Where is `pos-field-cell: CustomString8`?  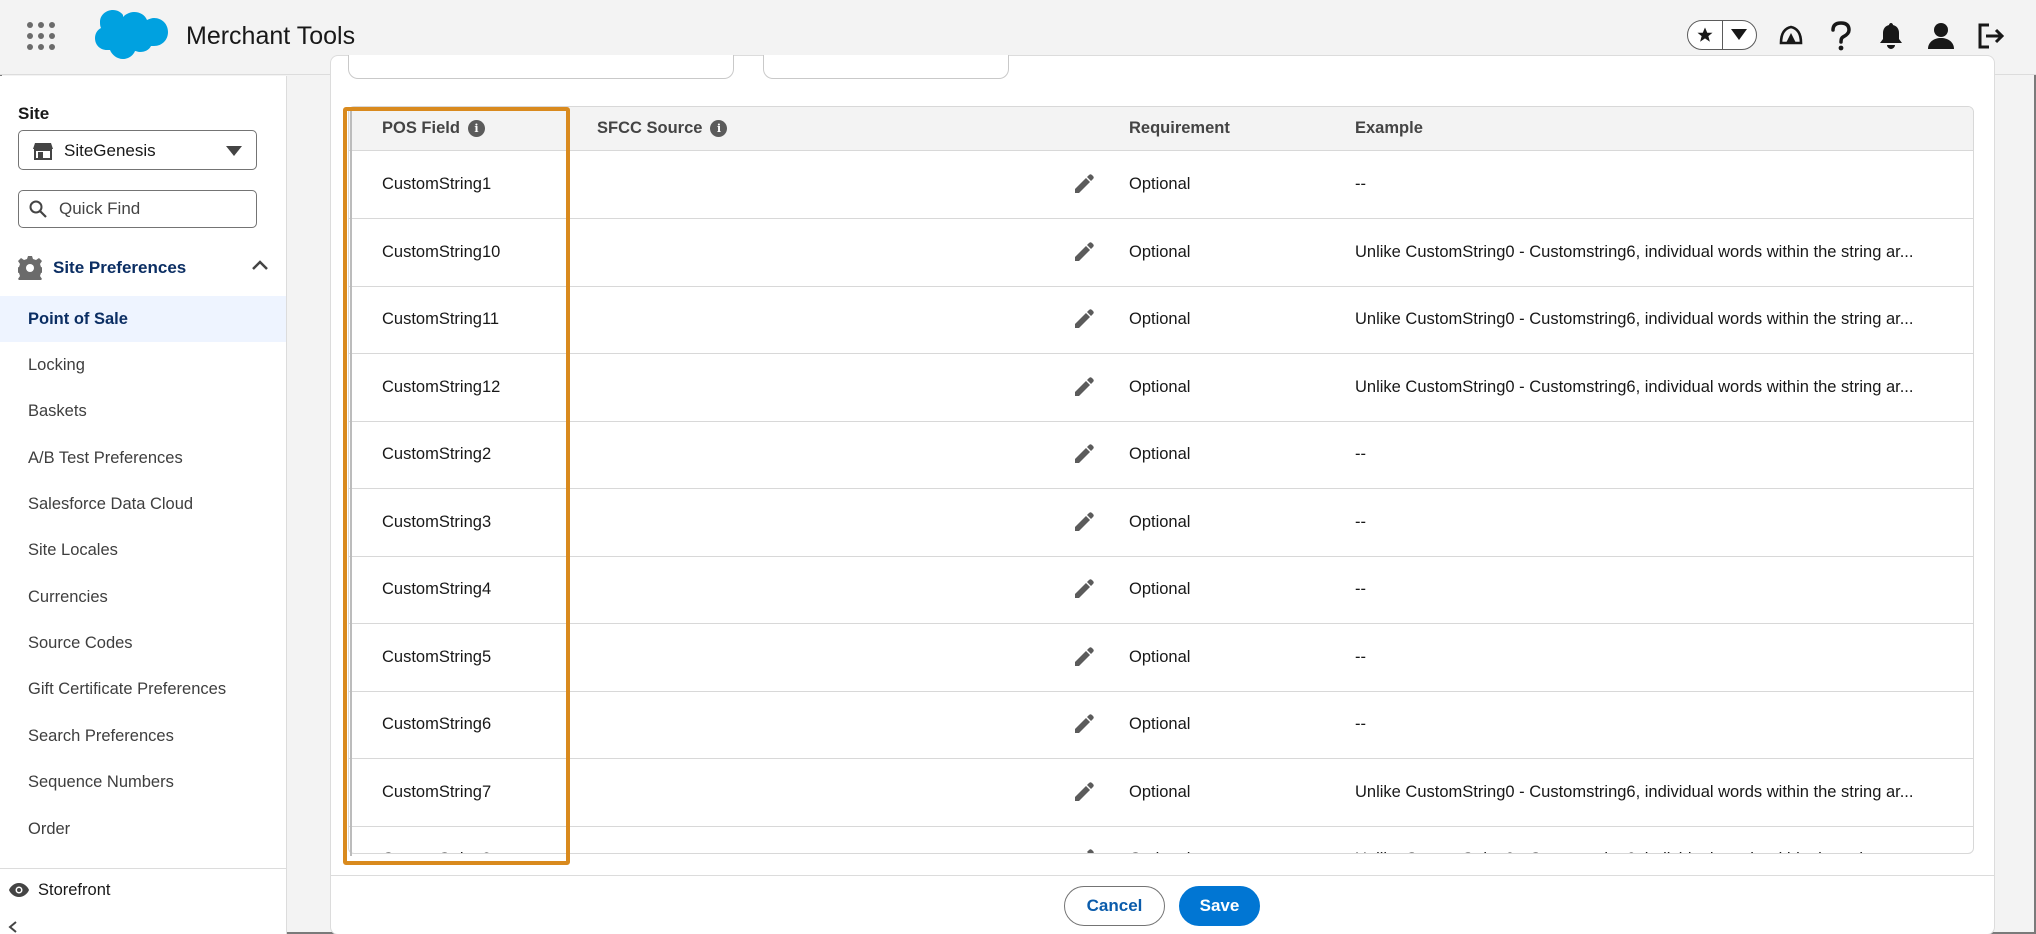 pos-field-cell: CustomString8 is located at coordinates (436, 851).